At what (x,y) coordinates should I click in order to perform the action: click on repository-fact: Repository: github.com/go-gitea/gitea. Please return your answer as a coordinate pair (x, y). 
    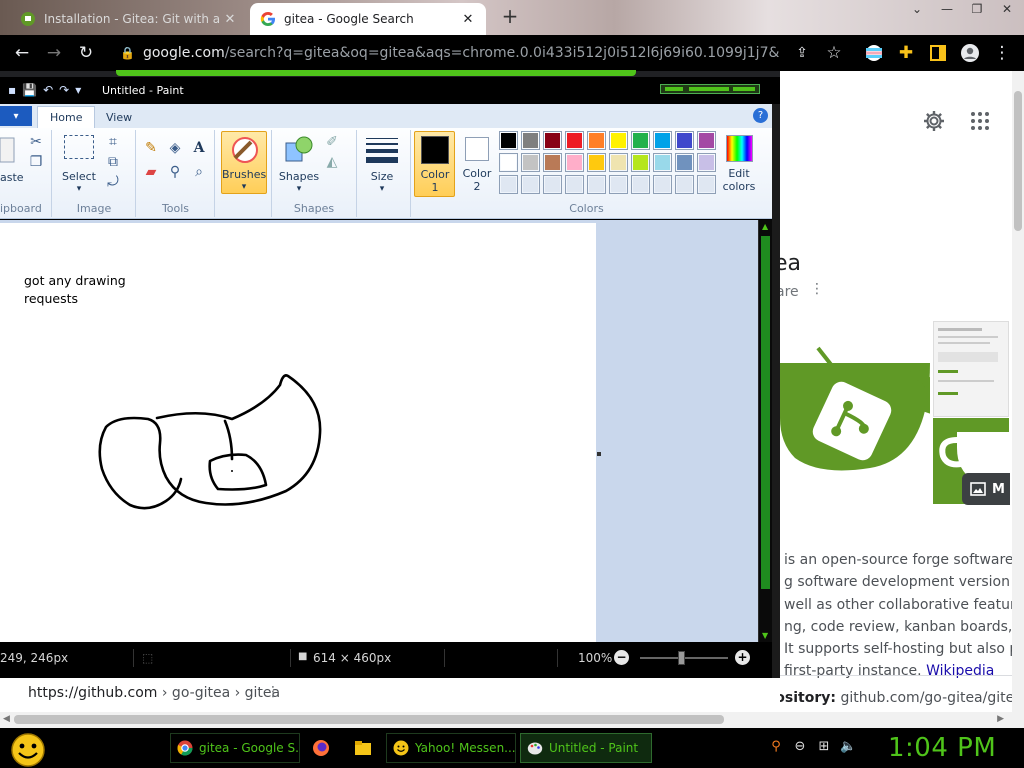
    Looking at the image, I should click on (901, 698).